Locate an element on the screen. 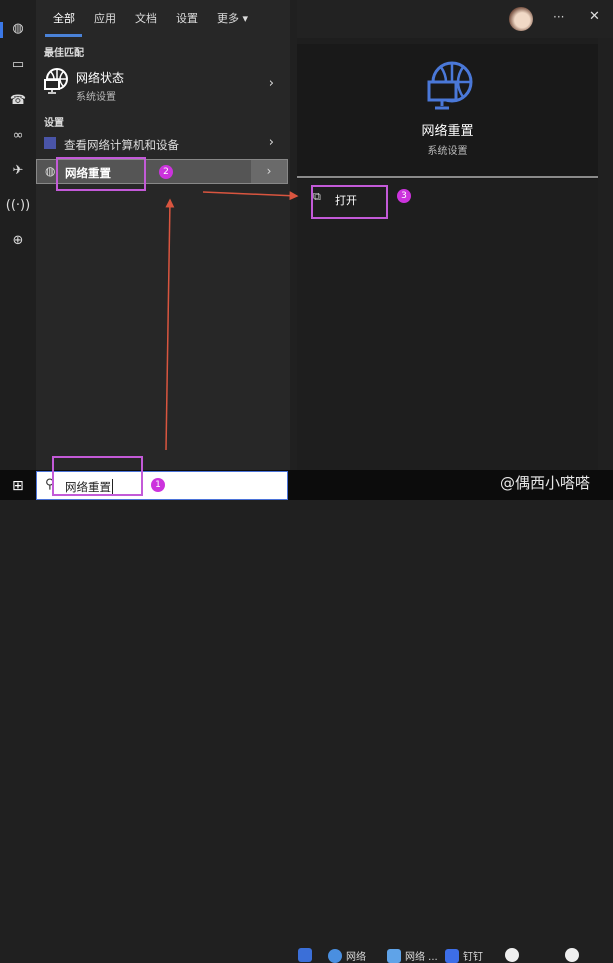 The width and height of the screenshot is (613, 963). annotation-box-search is located at coordinates (97, 476).